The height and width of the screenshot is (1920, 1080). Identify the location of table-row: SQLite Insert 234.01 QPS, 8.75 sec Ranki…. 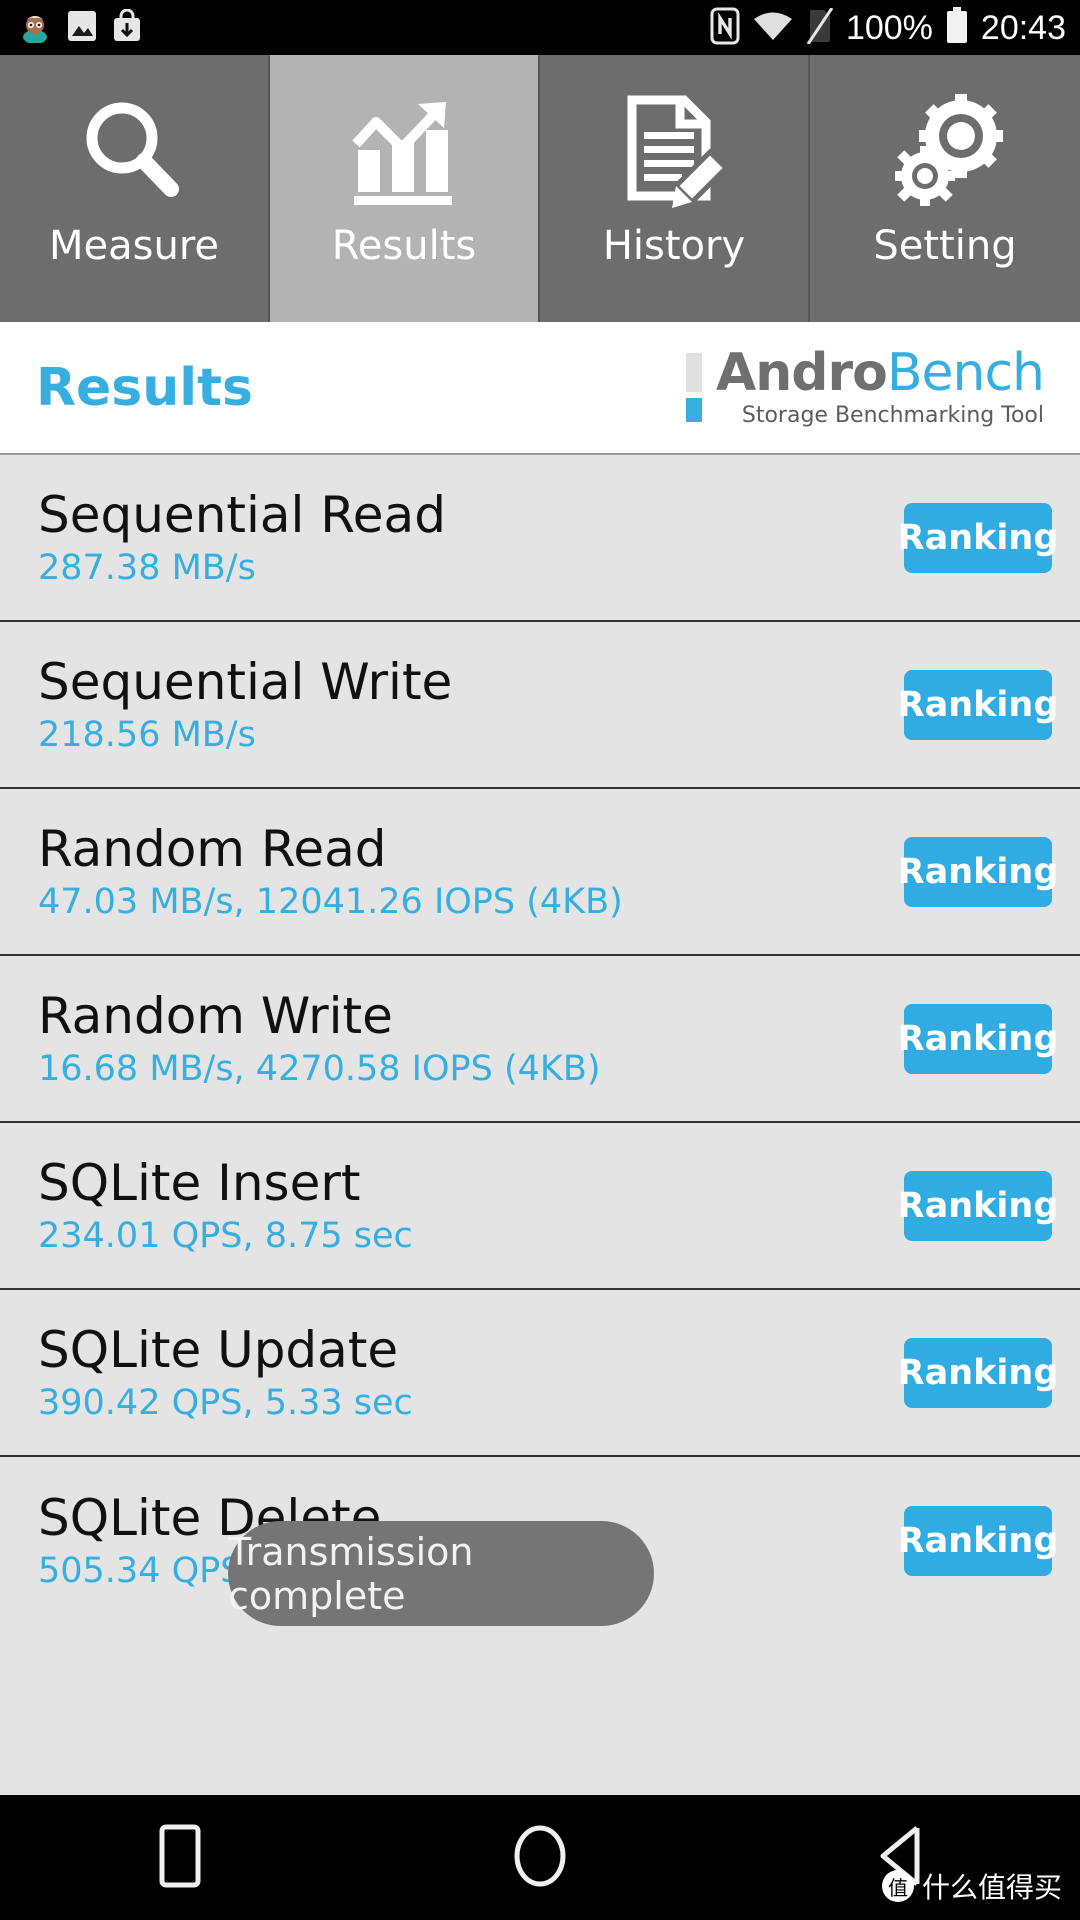
(540, 1206).